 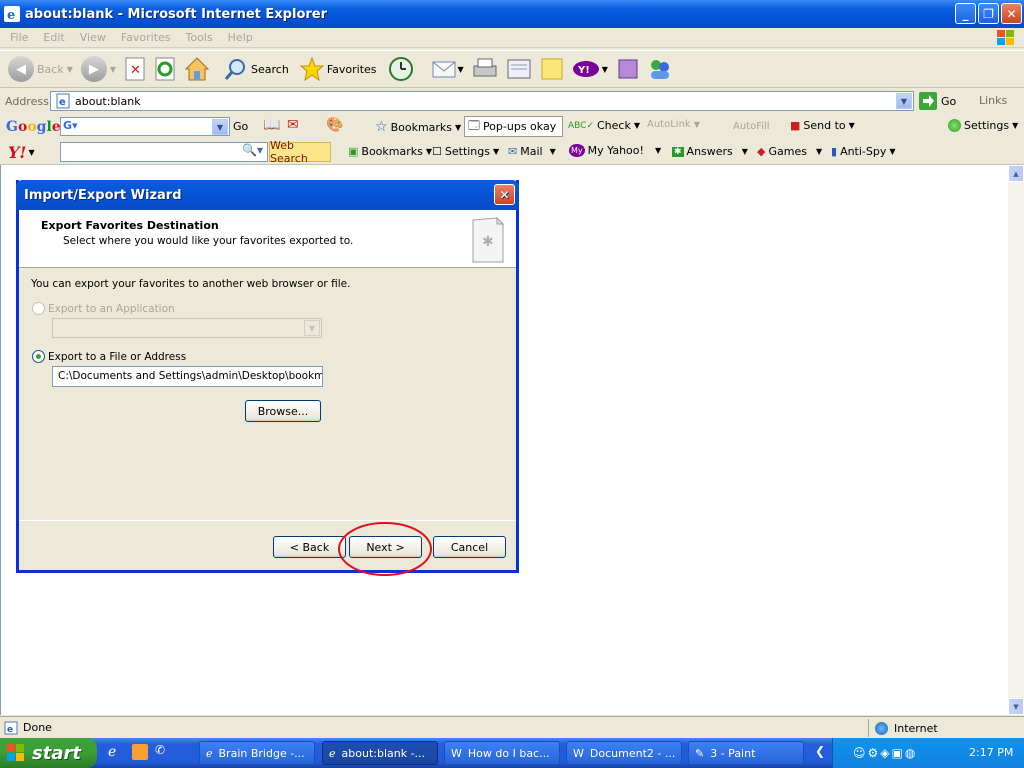 I want to click on yahoo-icon: Y!, so click(x=585, y=69).